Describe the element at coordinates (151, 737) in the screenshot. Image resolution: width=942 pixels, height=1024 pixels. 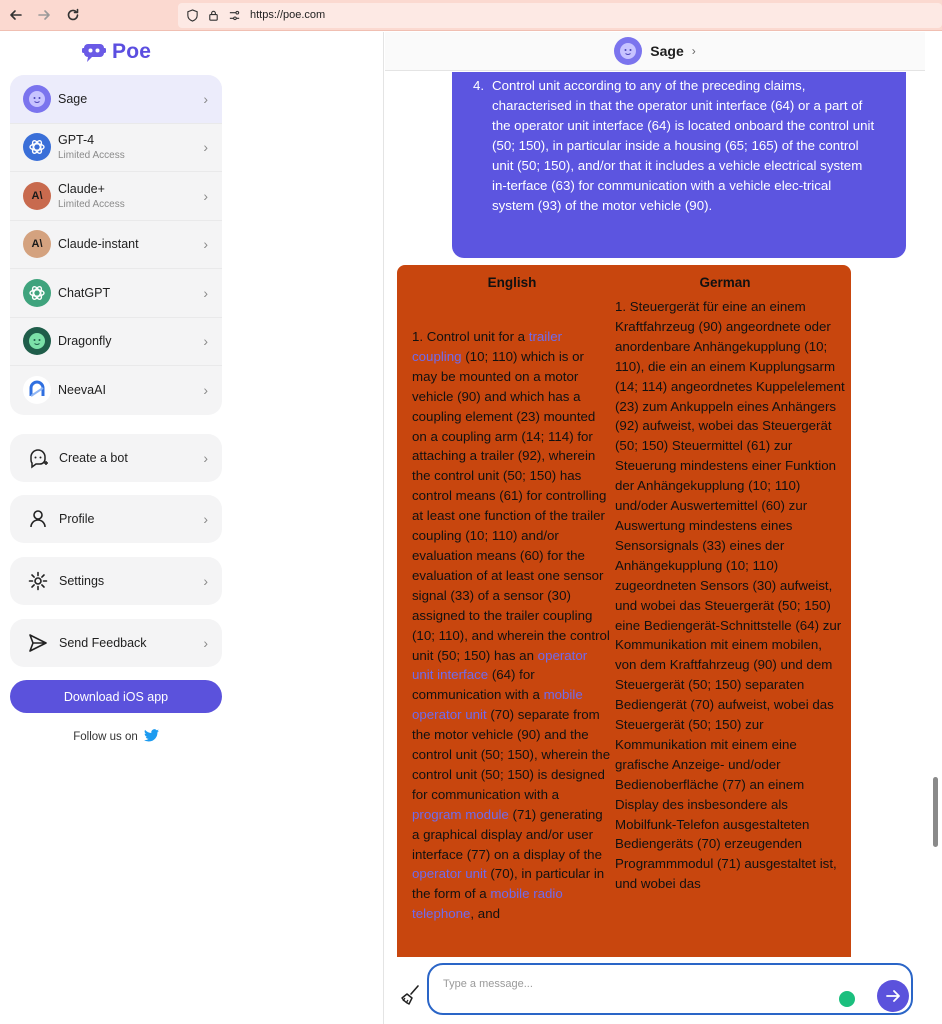
I see `twitter-icon` at that location.